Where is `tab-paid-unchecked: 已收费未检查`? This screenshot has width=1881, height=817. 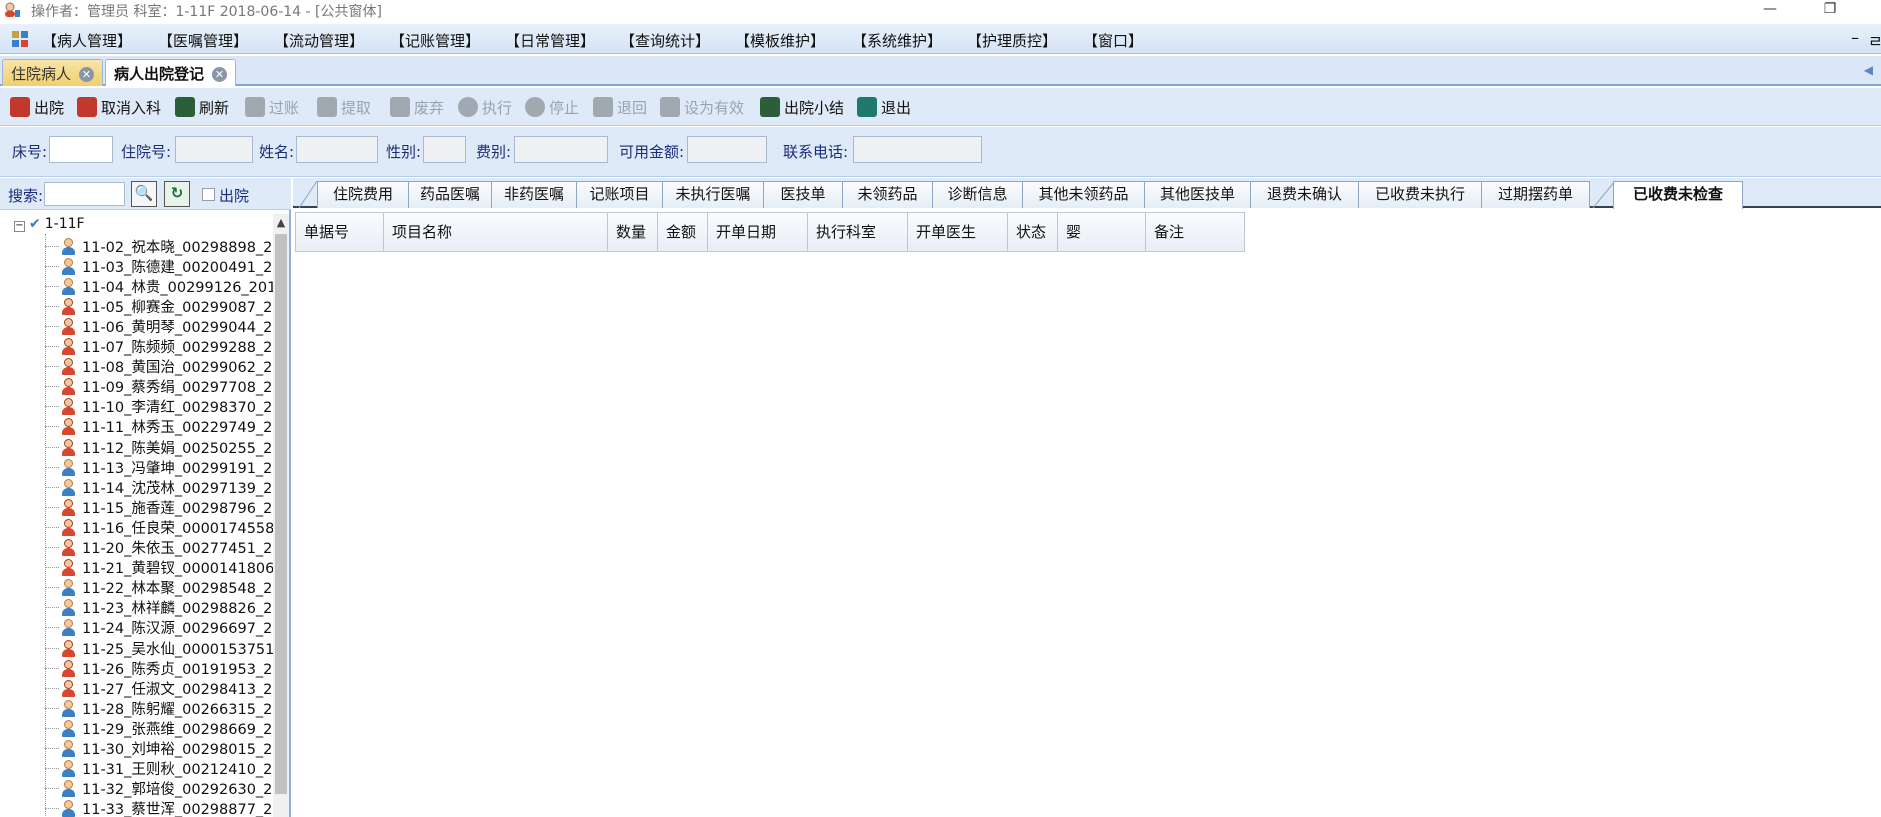 tab-paid-unchecked: 已收费未检查 is located at coordinates (1678, 195).